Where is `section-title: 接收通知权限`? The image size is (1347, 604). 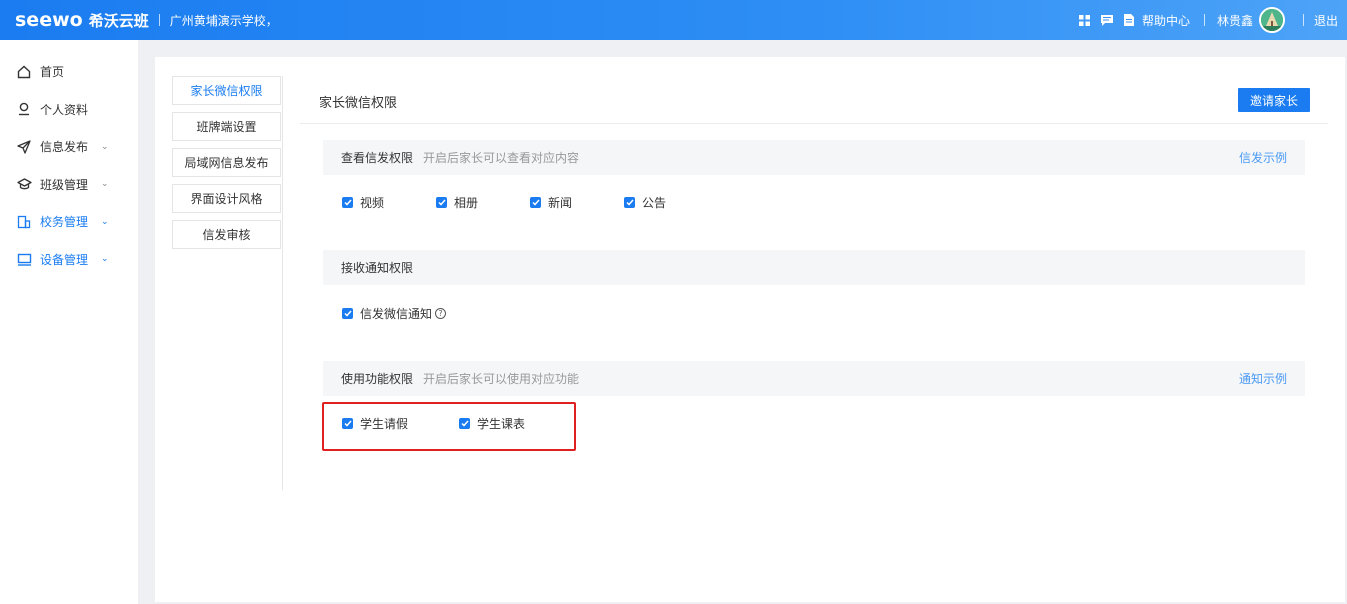 section-title: 接收通知权限 is located at coordinates (377, 268).